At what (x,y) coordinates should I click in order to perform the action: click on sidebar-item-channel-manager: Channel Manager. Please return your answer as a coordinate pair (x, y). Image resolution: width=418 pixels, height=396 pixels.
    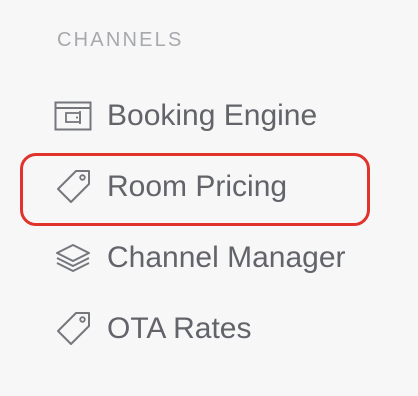
    Looking at the image, I should click on (200, 258).